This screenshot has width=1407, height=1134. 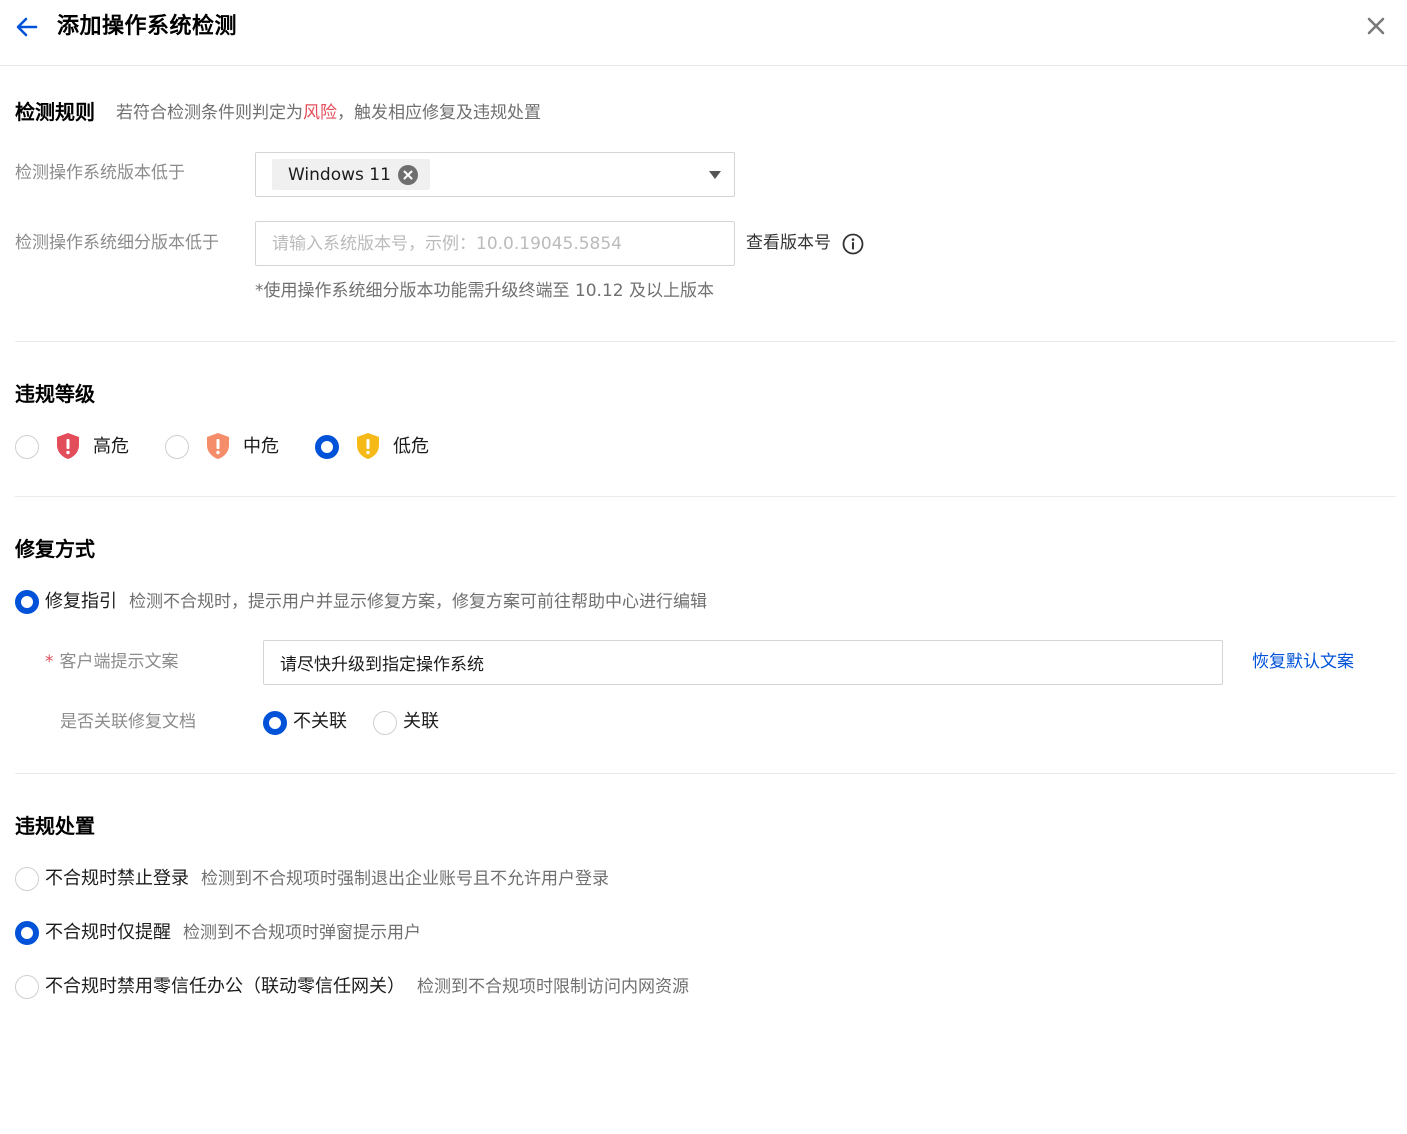 What do you see at coordinates (108, 932) in the screenshot?
I see `action-remind-label: 不合规时仅提醒` at bounding box center [108, 932].